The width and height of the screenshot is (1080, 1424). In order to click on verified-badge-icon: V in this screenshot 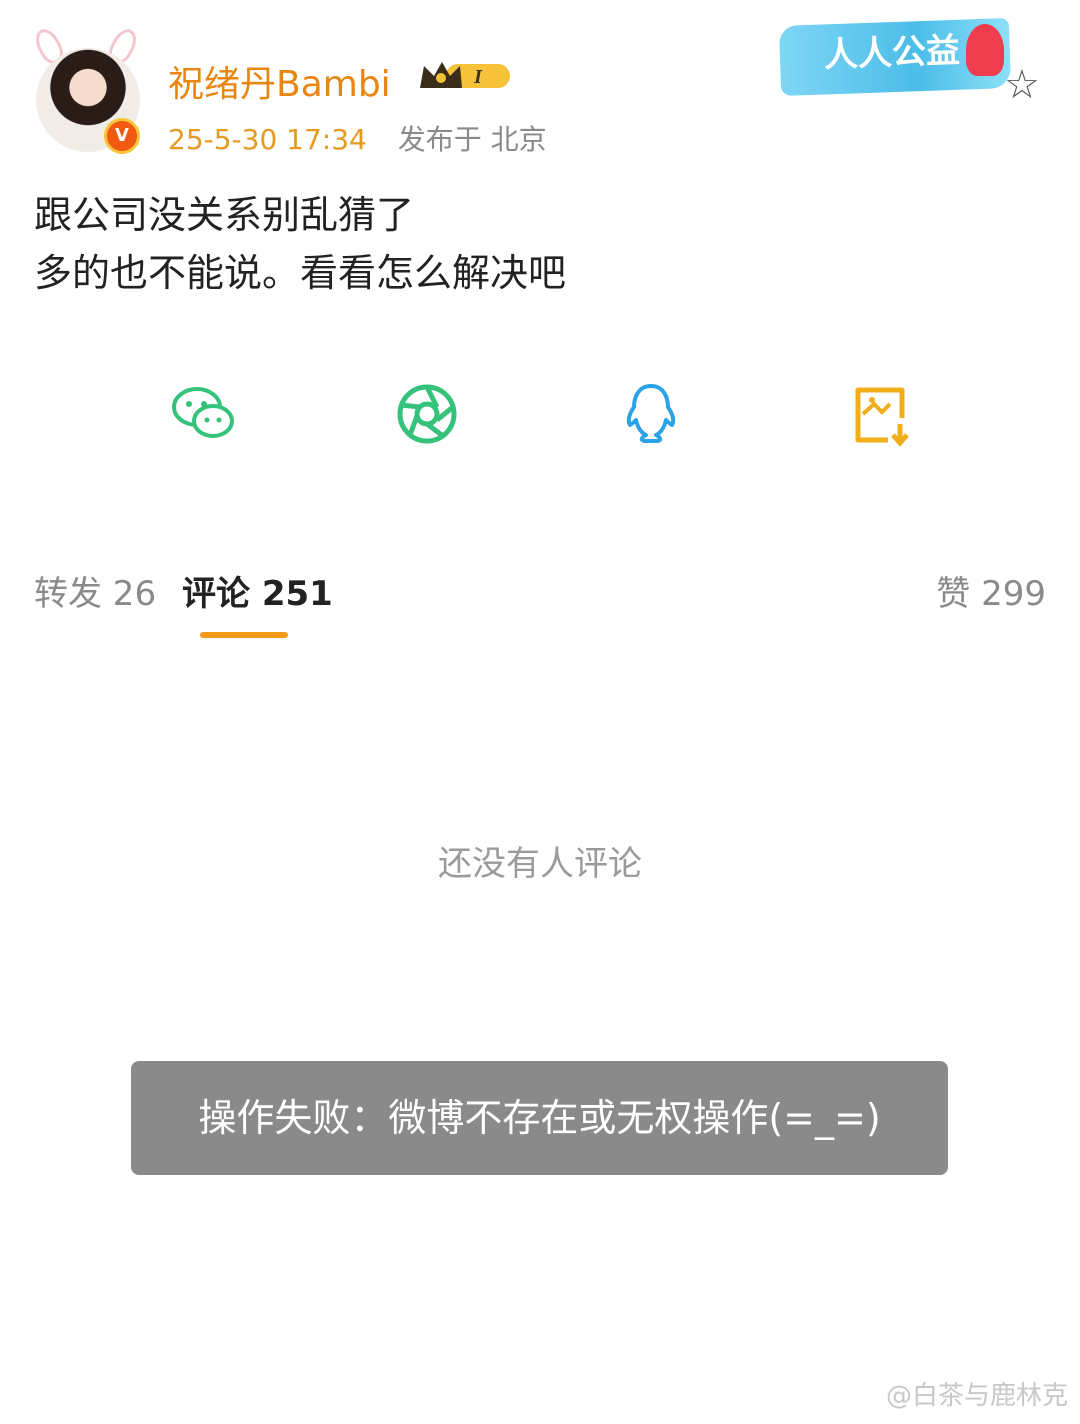, I will do `click(122, 136)`.